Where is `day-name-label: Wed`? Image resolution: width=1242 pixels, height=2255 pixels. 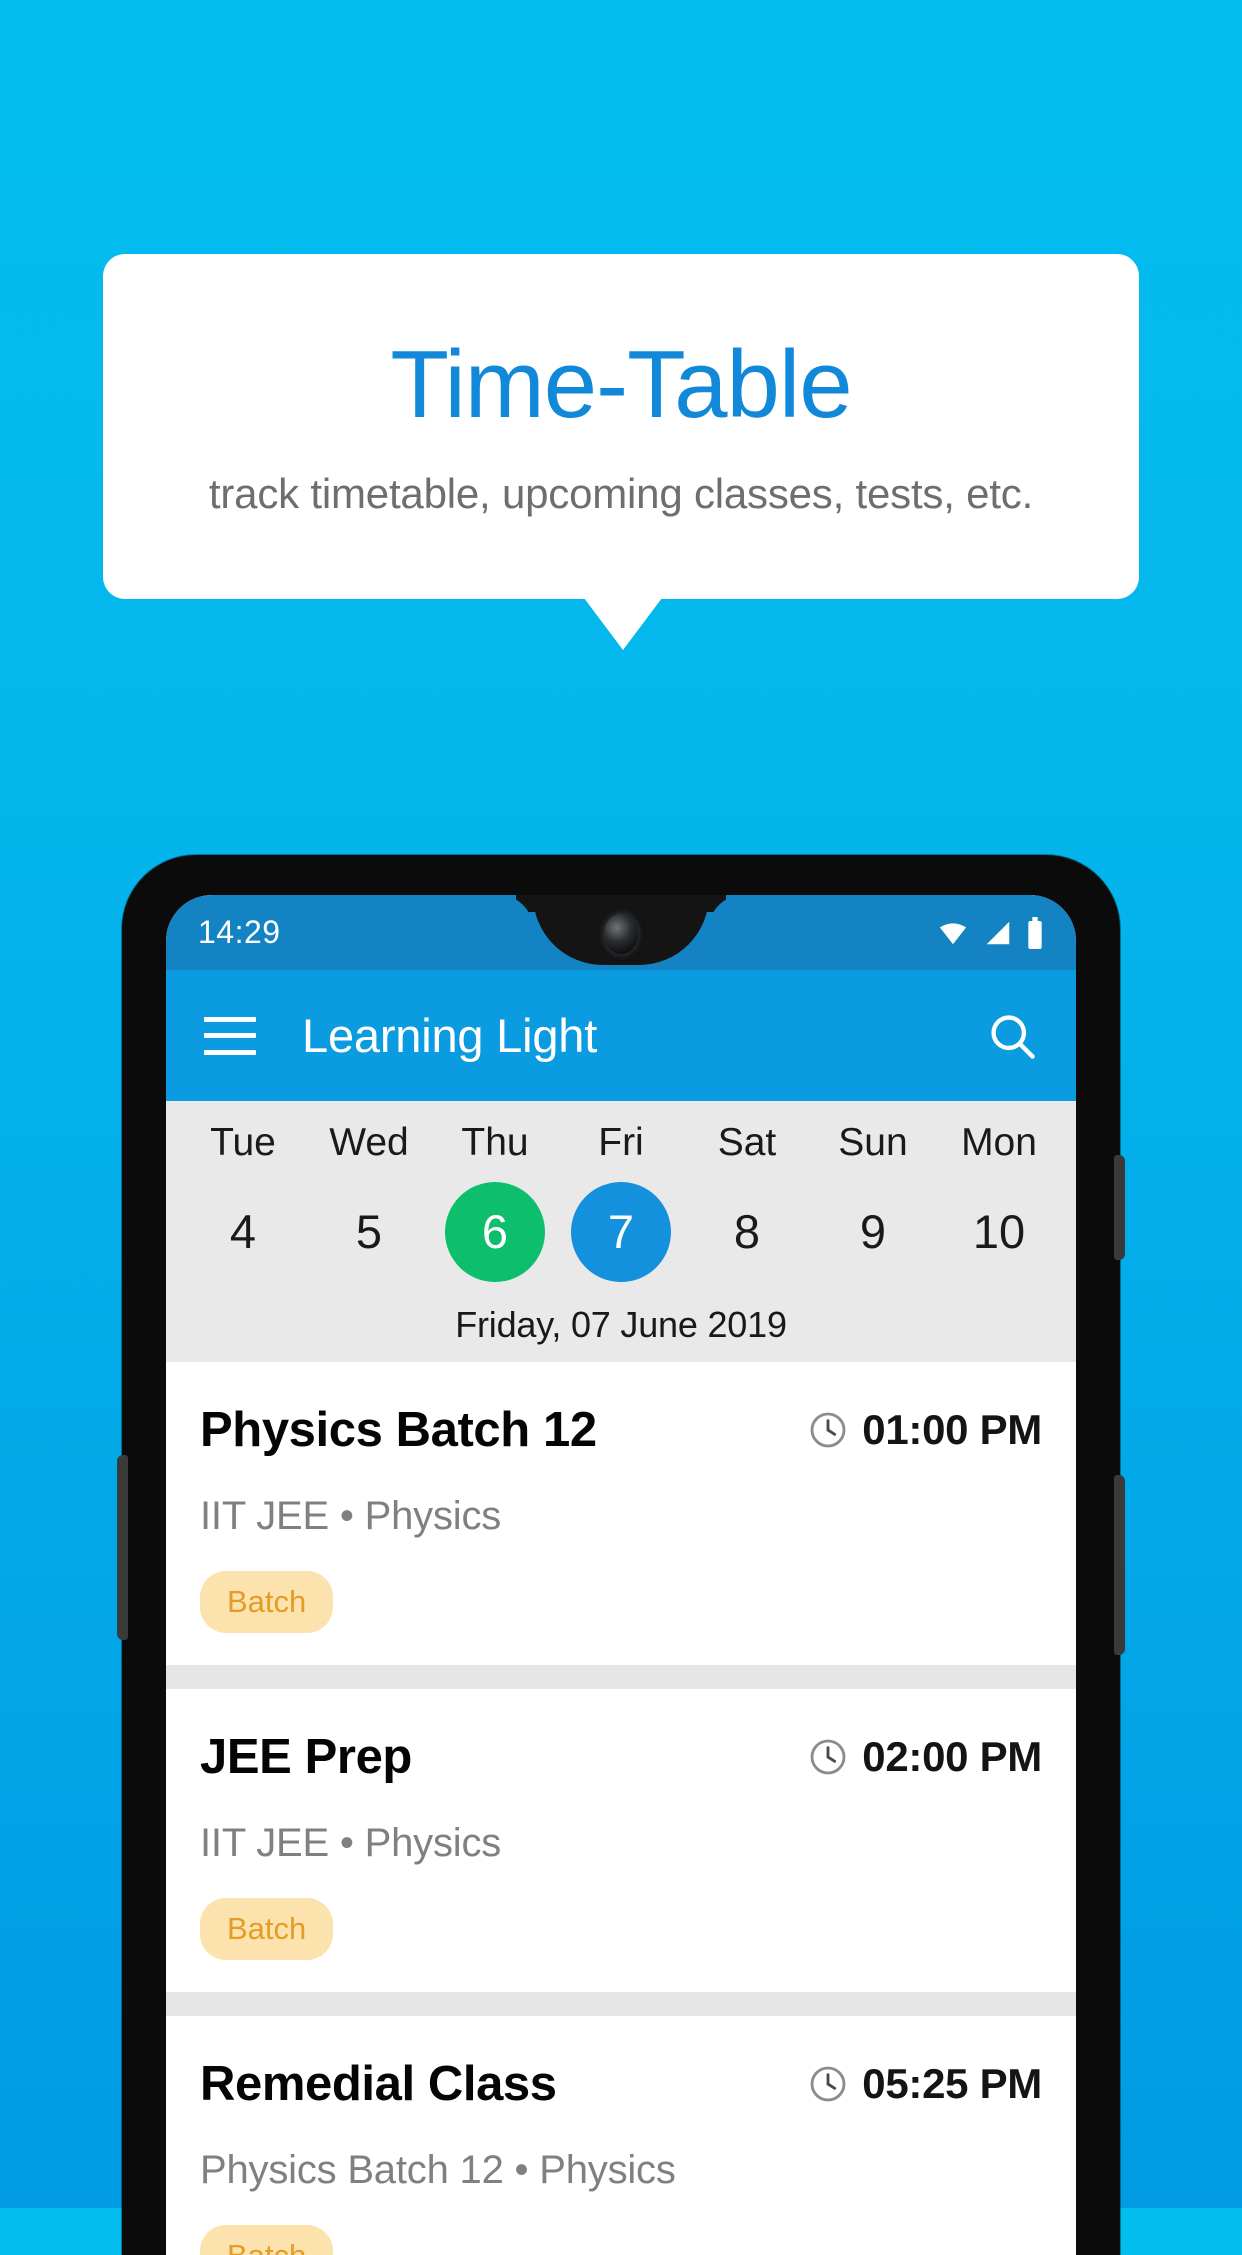
day-name-label: Wed is located at coordinates (369, 1142).